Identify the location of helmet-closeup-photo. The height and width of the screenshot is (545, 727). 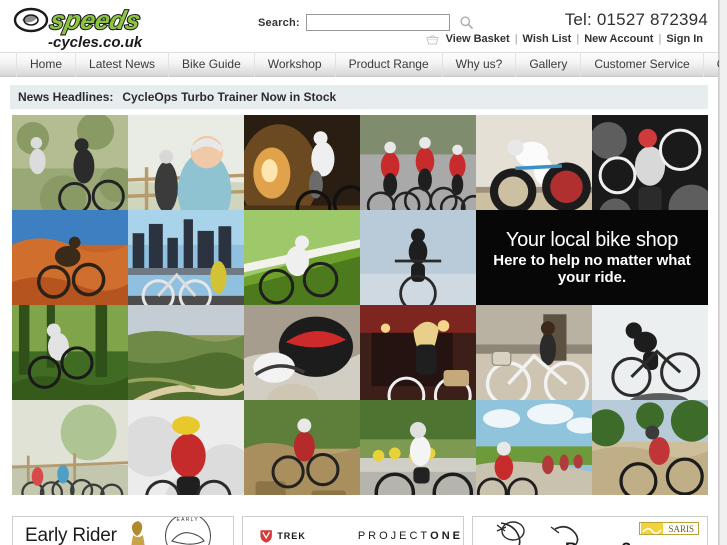
(302, 352).